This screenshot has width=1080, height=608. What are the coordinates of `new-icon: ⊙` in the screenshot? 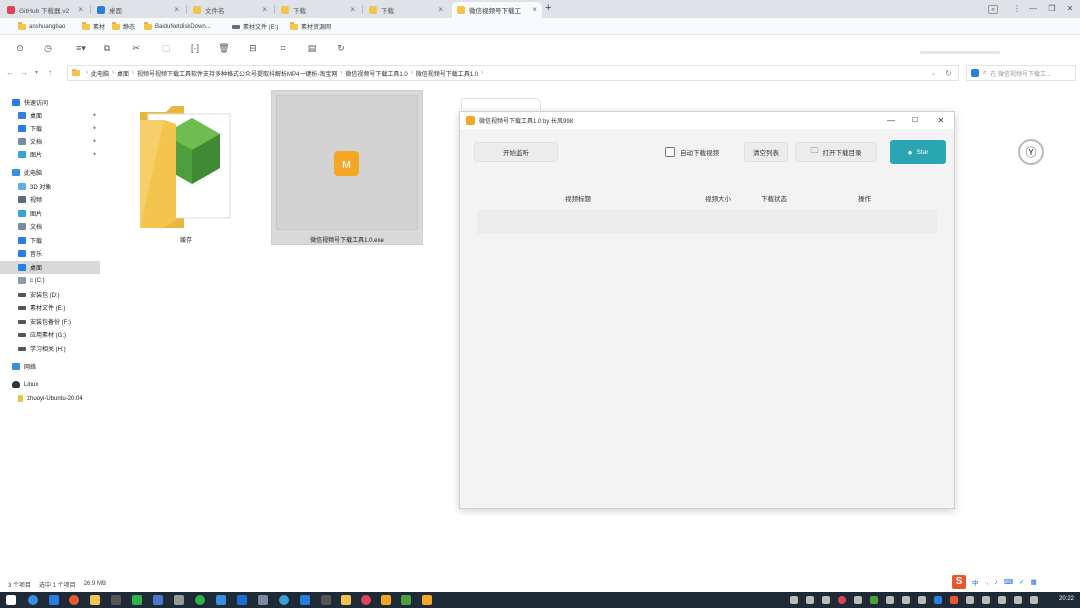 It's located at (20, 48).